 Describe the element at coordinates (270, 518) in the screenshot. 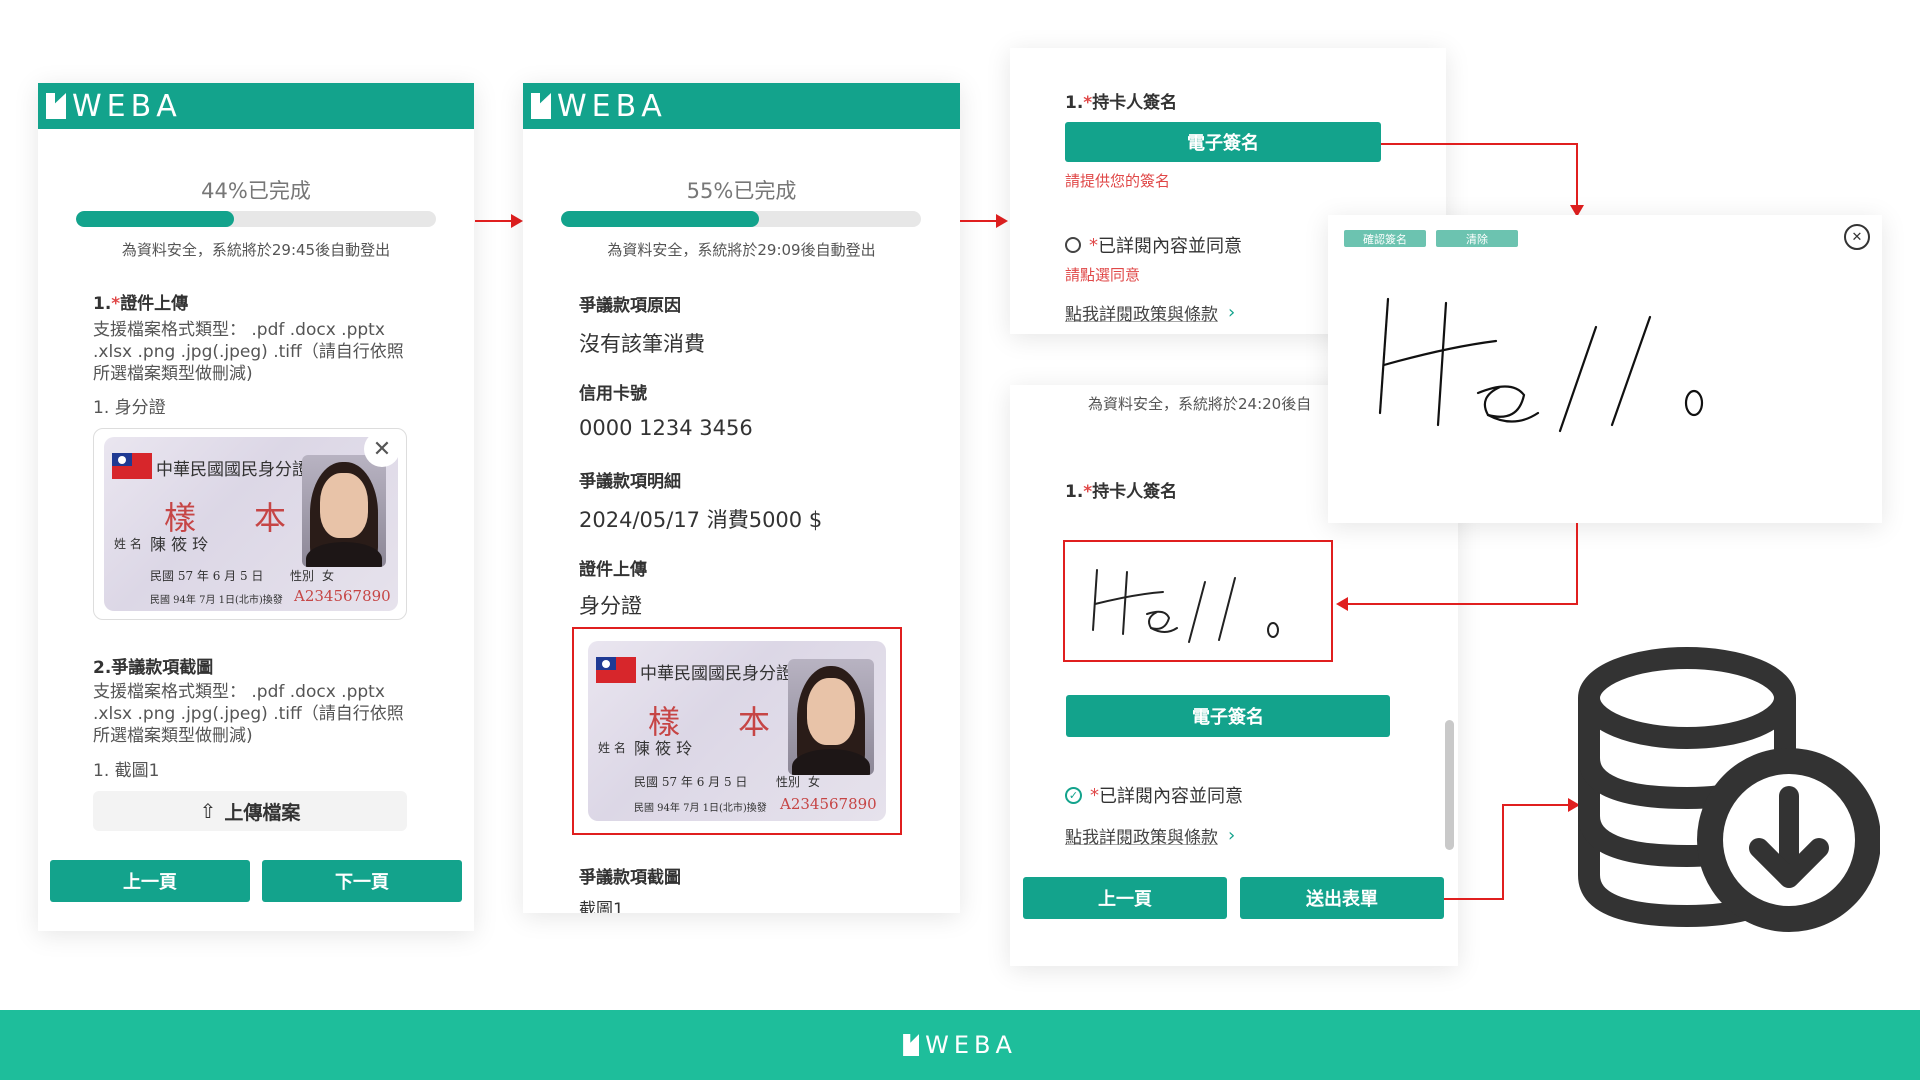

I see `sample-stamp: 本` at that location.